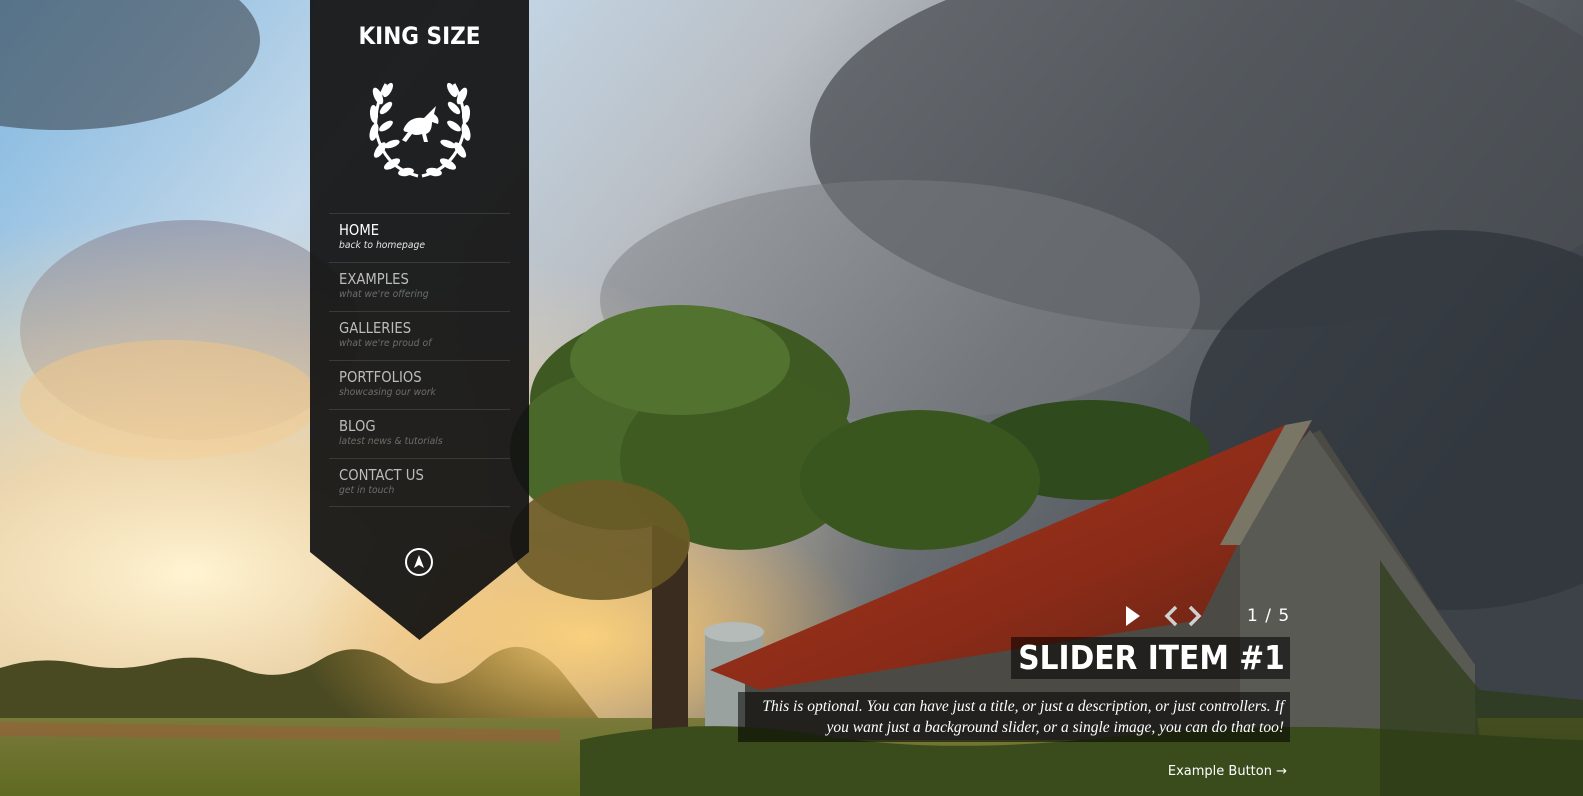 Image resolution: width=1583 pixels, height=796 pixels. I want to click on nav-item-home: HOME back to homepage, so click(419, 237).